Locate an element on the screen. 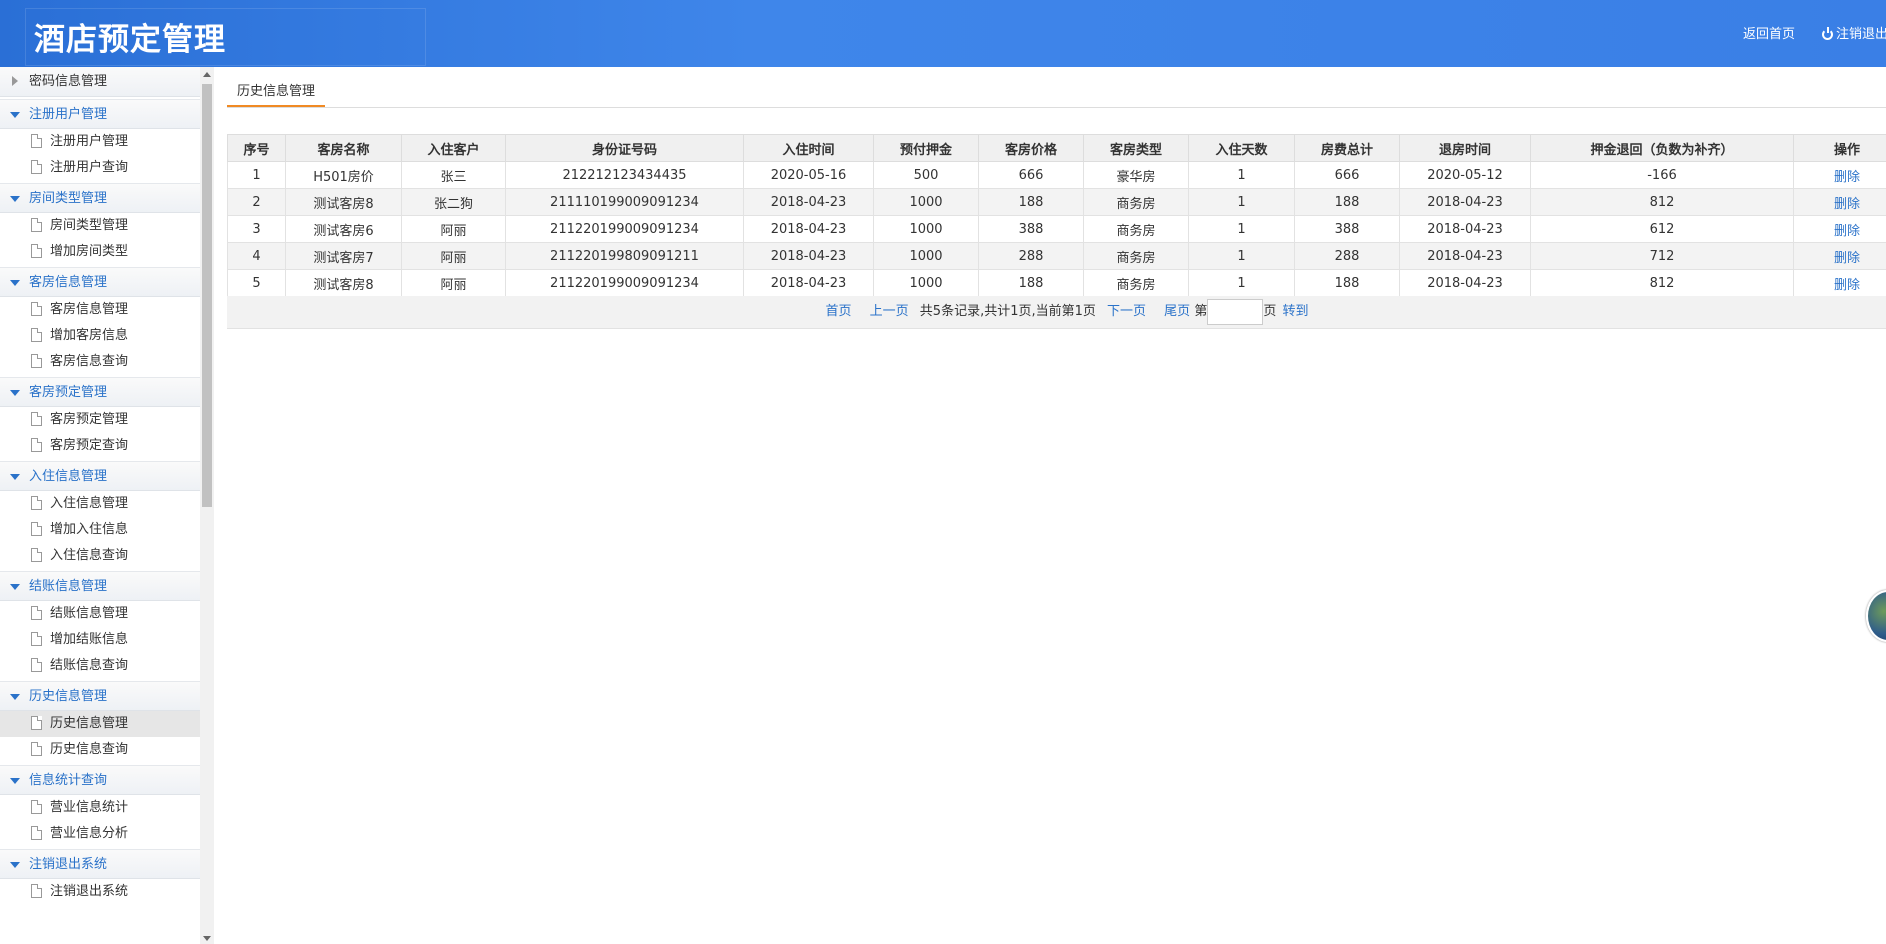  sidebar-group: 信息统计查询 is located at coordinates (100, 780).